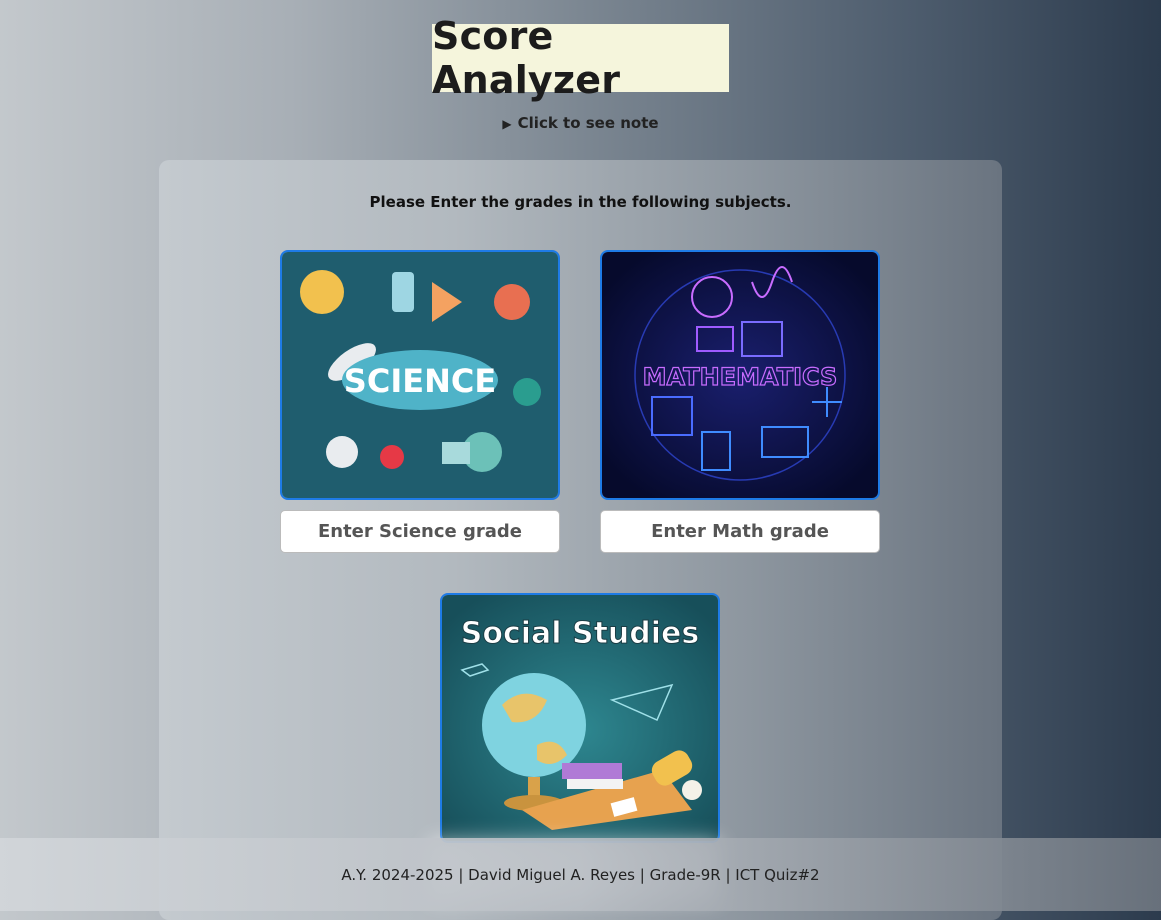 The image size is (1161, 920). What do you see at coordinates (588, 123) in the screenshot?
I see `note-toggle-label: Click to see note` at bounding box center [588, 123].